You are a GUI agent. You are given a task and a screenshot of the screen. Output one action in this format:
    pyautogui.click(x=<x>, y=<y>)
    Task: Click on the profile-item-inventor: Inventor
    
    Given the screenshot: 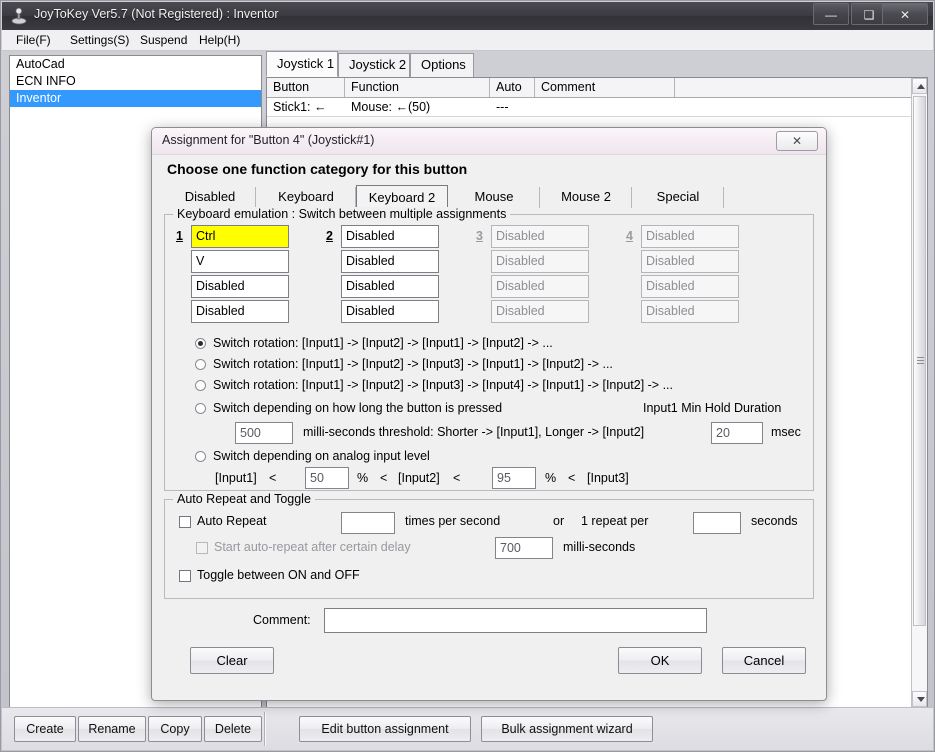 What is the action you would take?
    pyautogui.click(x=135, y=98)
    